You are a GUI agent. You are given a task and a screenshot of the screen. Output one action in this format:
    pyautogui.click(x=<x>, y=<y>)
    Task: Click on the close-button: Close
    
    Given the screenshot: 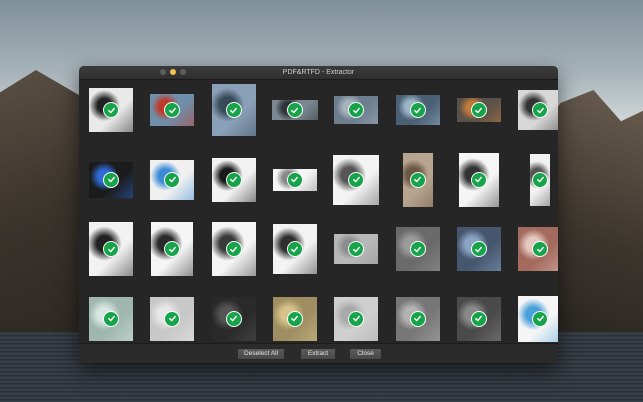 What is the action you would take?
    pyautogui.click(x=365, y=354)
    